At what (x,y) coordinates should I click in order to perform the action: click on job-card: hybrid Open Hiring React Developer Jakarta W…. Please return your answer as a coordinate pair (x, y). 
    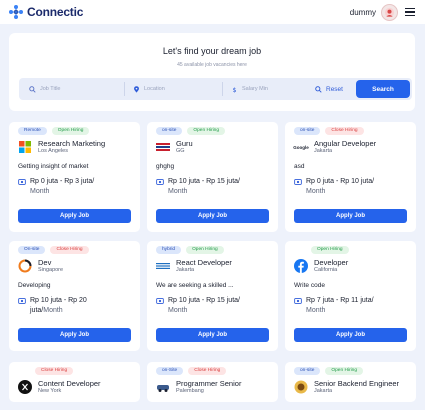
    Looking at the image, I should click on (212, 296).